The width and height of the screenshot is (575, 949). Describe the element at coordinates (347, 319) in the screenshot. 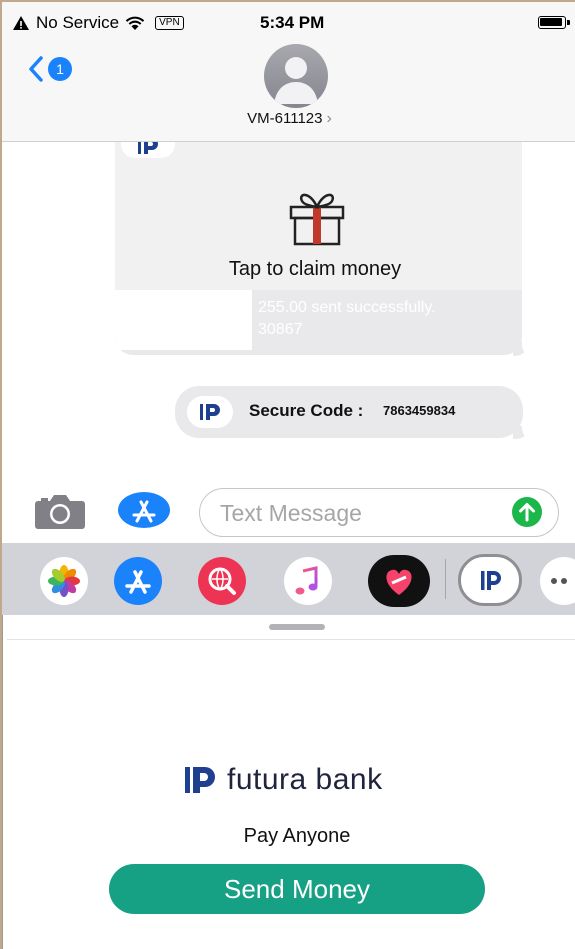

I see `card-caption: 255.00 sent successfully. 30867` at that location.